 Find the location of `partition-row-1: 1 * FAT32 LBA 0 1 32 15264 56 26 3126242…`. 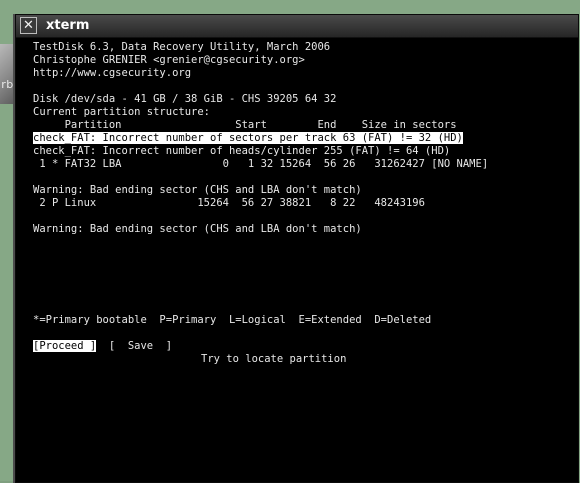

partition-row-1: 1 * FAT32 LBA 0 1 32 15264 56 26 3126242… is located at coordinates (260, 164).